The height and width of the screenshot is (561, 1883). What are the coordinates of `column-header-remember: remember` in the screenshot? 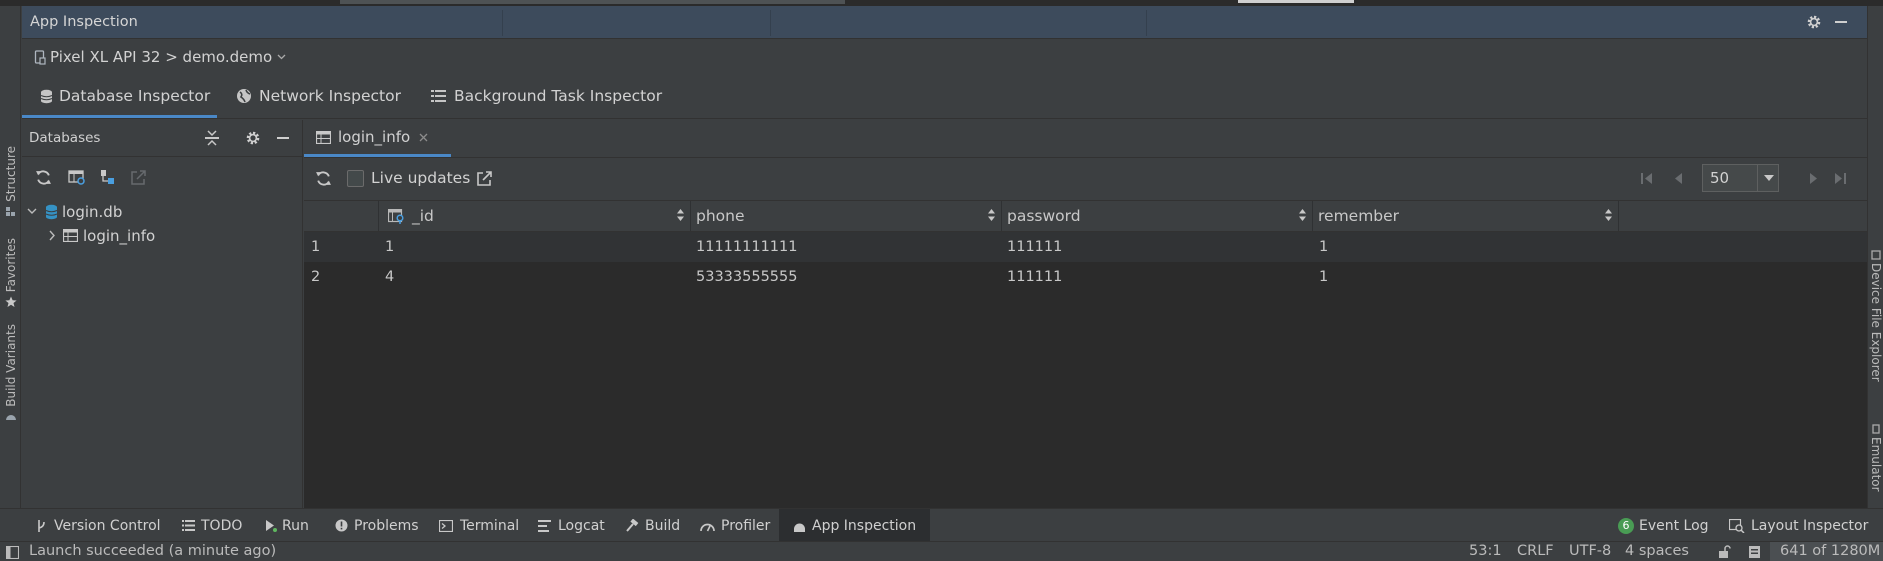 It's located at (1466, 216).